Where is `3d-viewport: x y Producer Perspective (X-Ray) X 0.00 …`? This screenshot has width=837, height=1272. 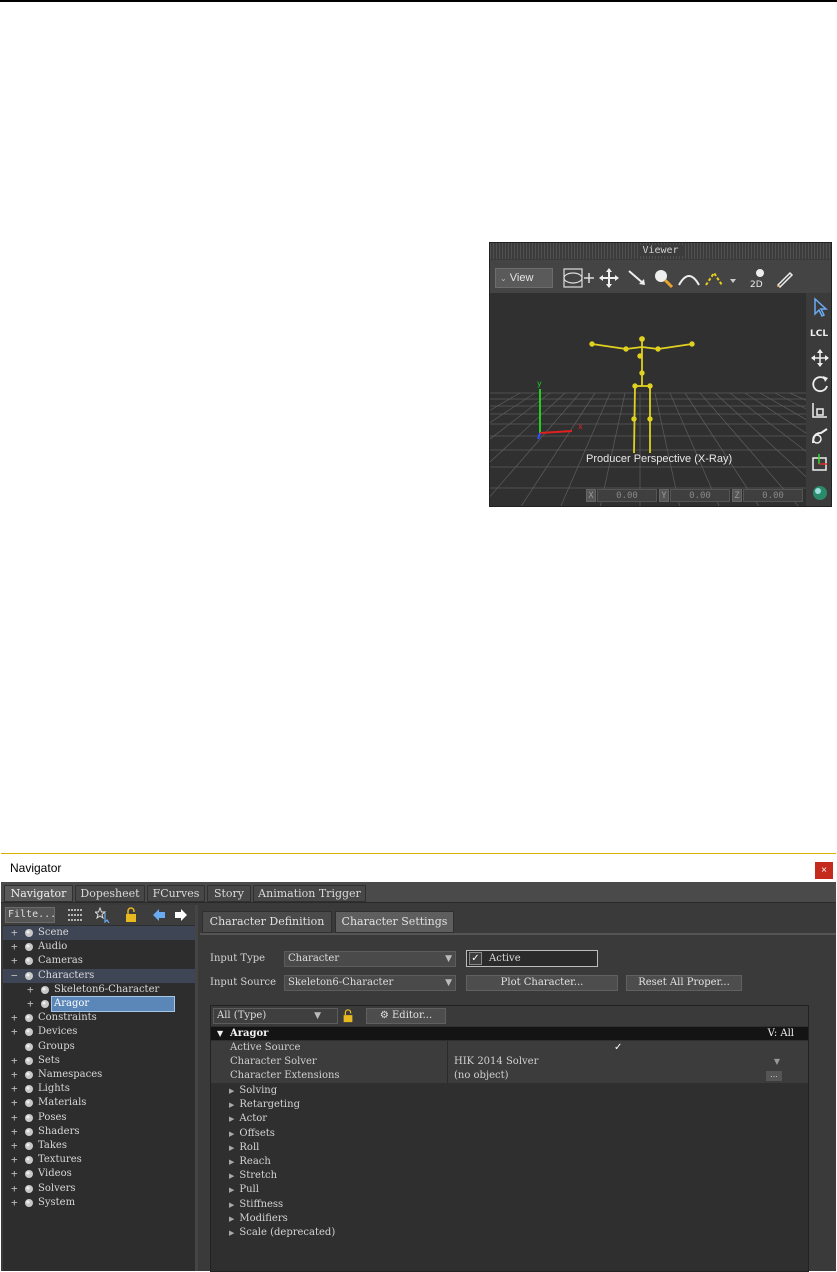
3d-viewport: x y Producer Perspective (X-Ray) X 0.00 … is located at coordinates (648, 399).